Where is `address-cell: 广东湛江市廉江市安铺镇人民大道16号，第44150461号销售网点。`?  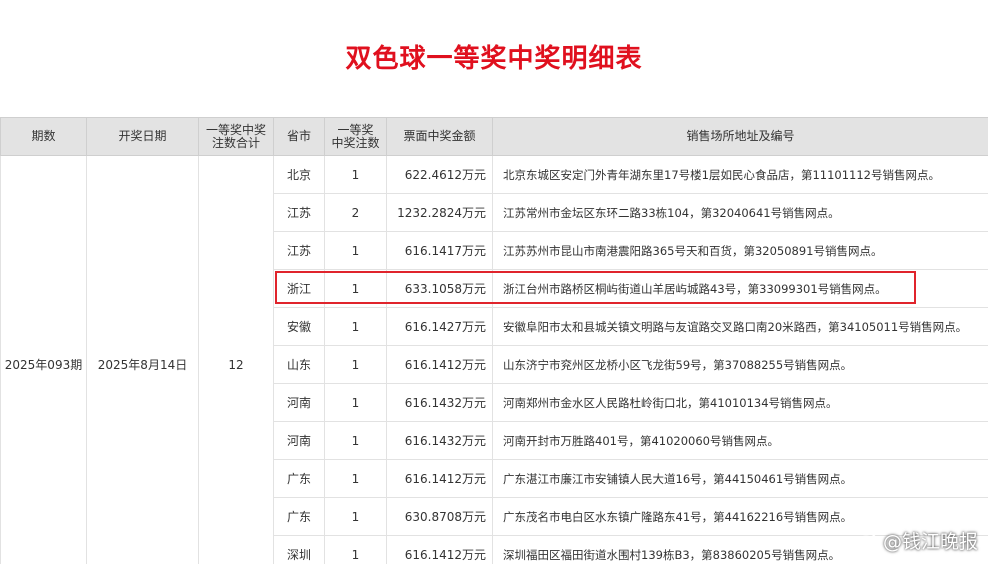 address-cell: 广东湛江市廉江市安铺镇人民大道16号，第44150461号销售网点。 is located at coordinates (740, 478).